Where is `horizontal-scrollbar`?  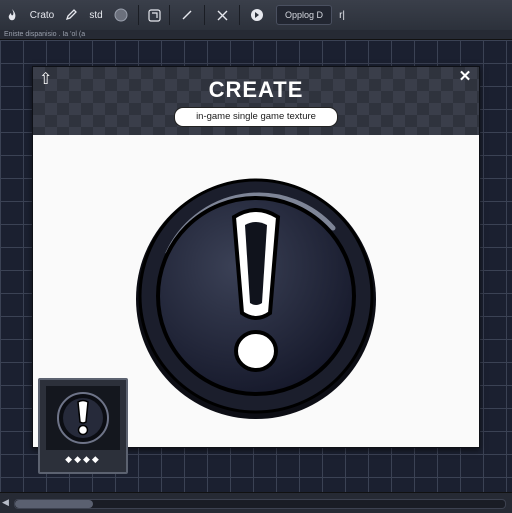 horizontal-scrollbar is located at coordinates (260, 504).